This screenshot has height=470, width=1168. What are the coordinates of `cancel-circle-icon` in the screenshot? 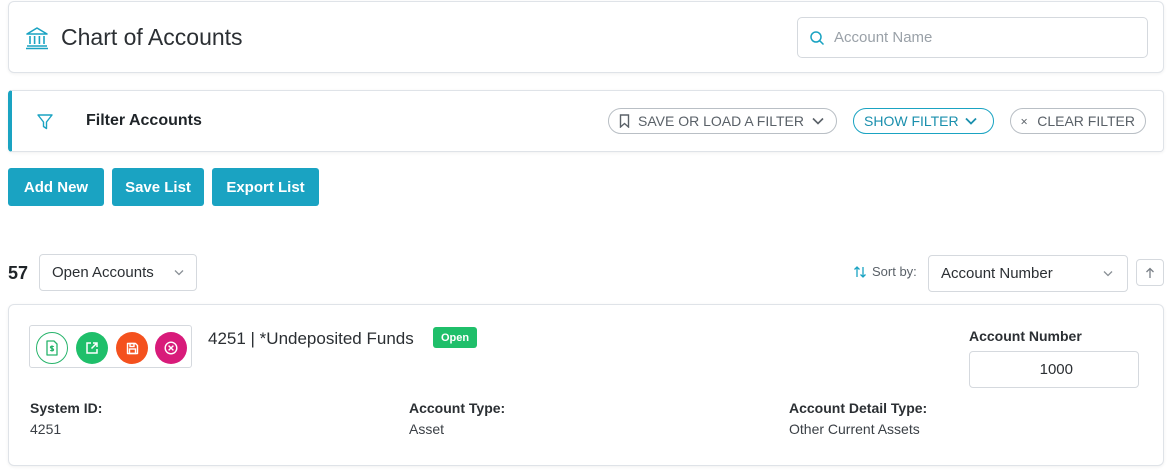 It's located at (171, 348).